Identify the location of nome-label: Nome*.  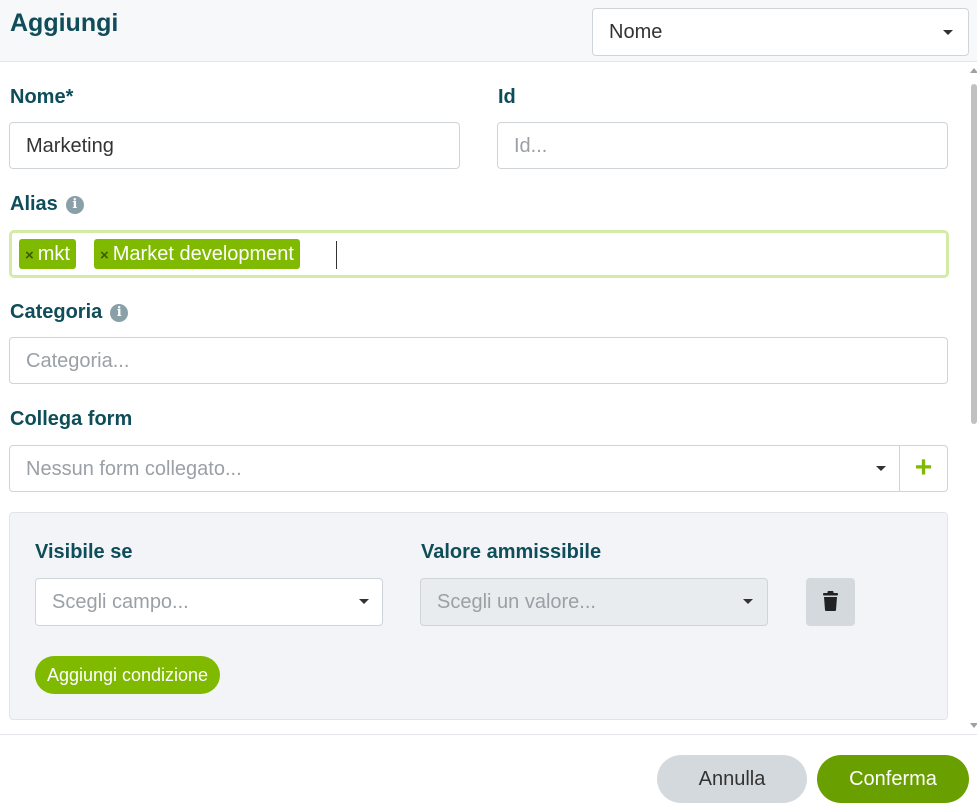
(42, 97).